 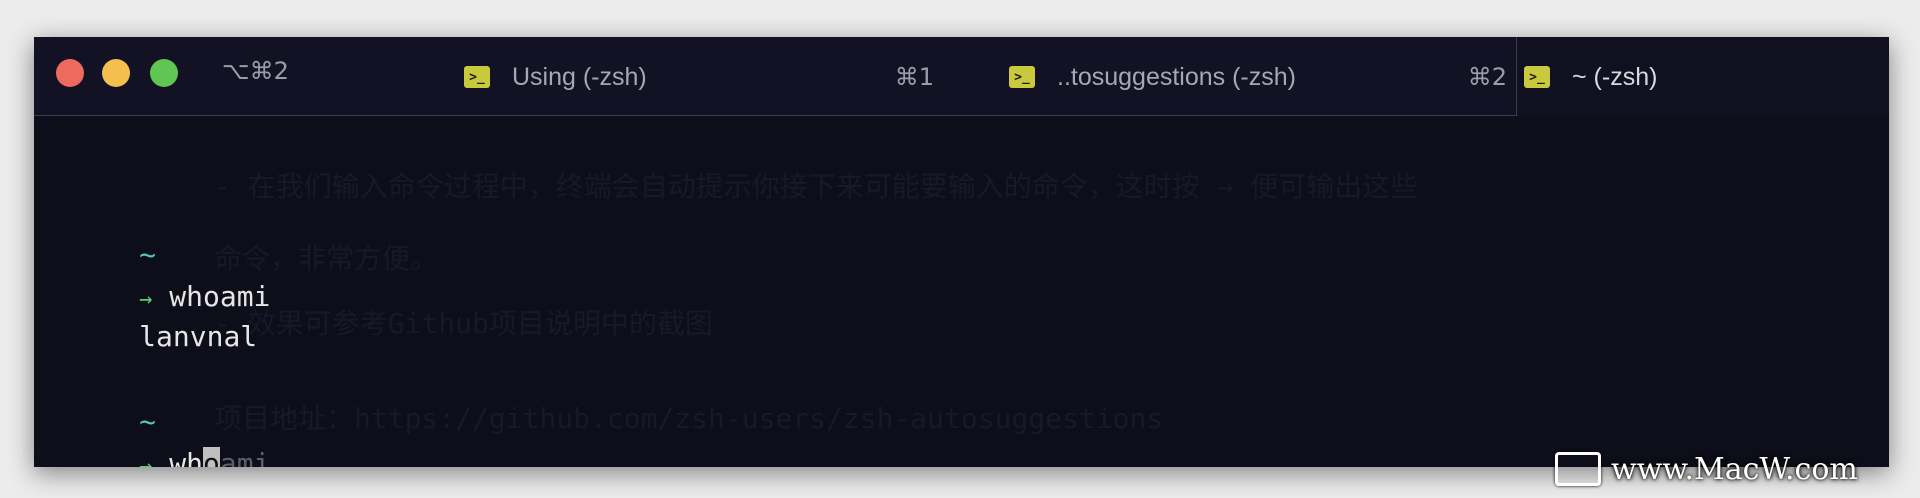 I want to click on command-output: lanvnal, so click(x=198, y=336).